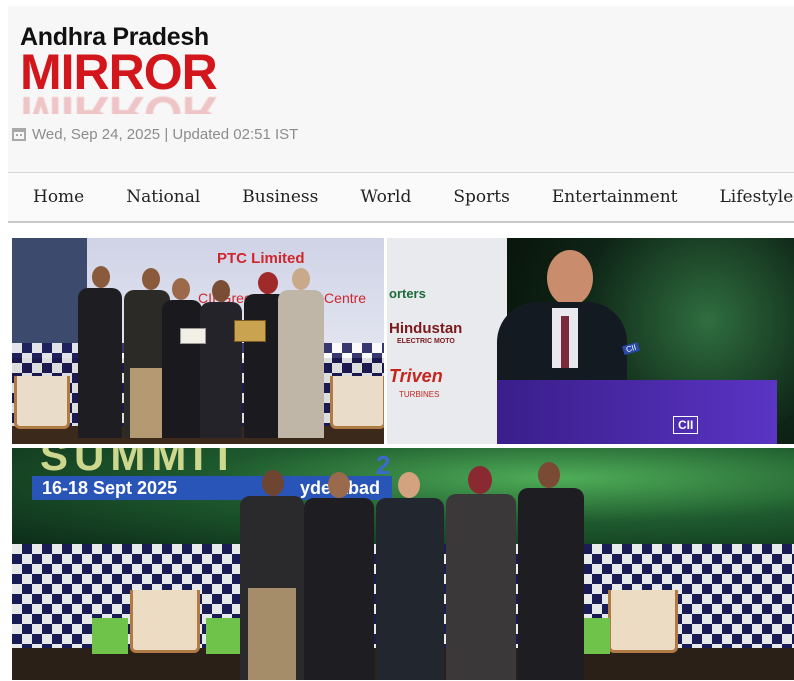 The height and width of the screenshot is (681, 794). I want to click on photo-award-presentation: PTC Limited CII-Green Business Centre, so click(198, 341).